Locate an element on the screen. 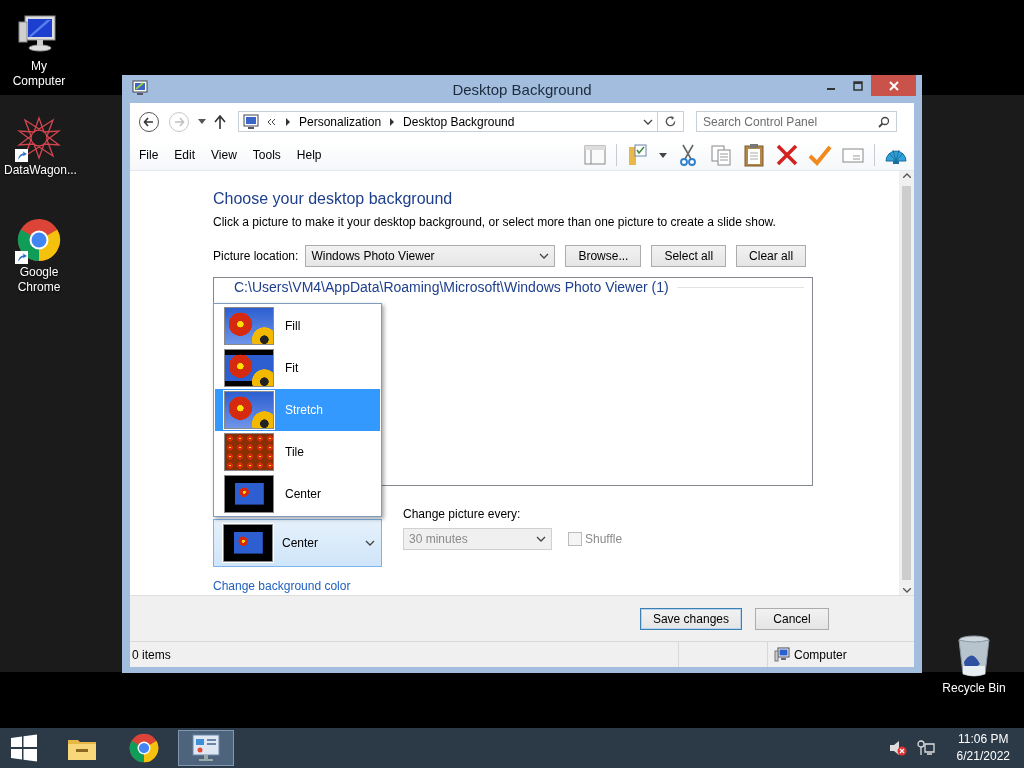  menu-item: Fit is located at coordinates (297, 368).